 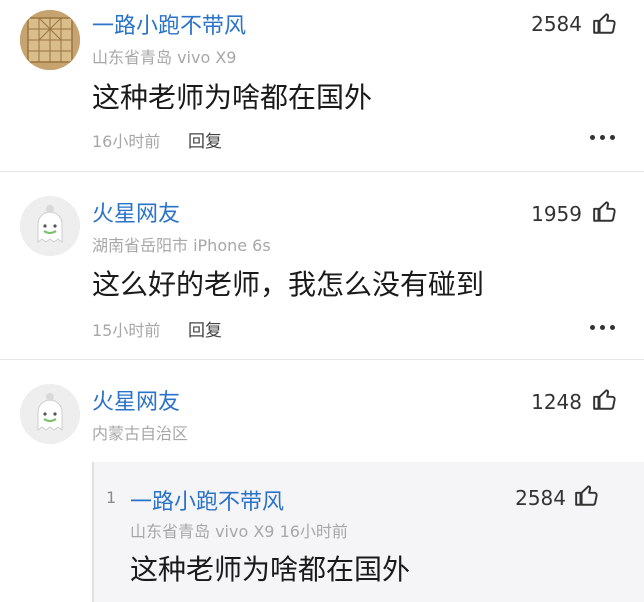 What do you see at coordinates (111, 497) in the screenshot?
I see `quote-index: 1` at bounding box center [111, 497].